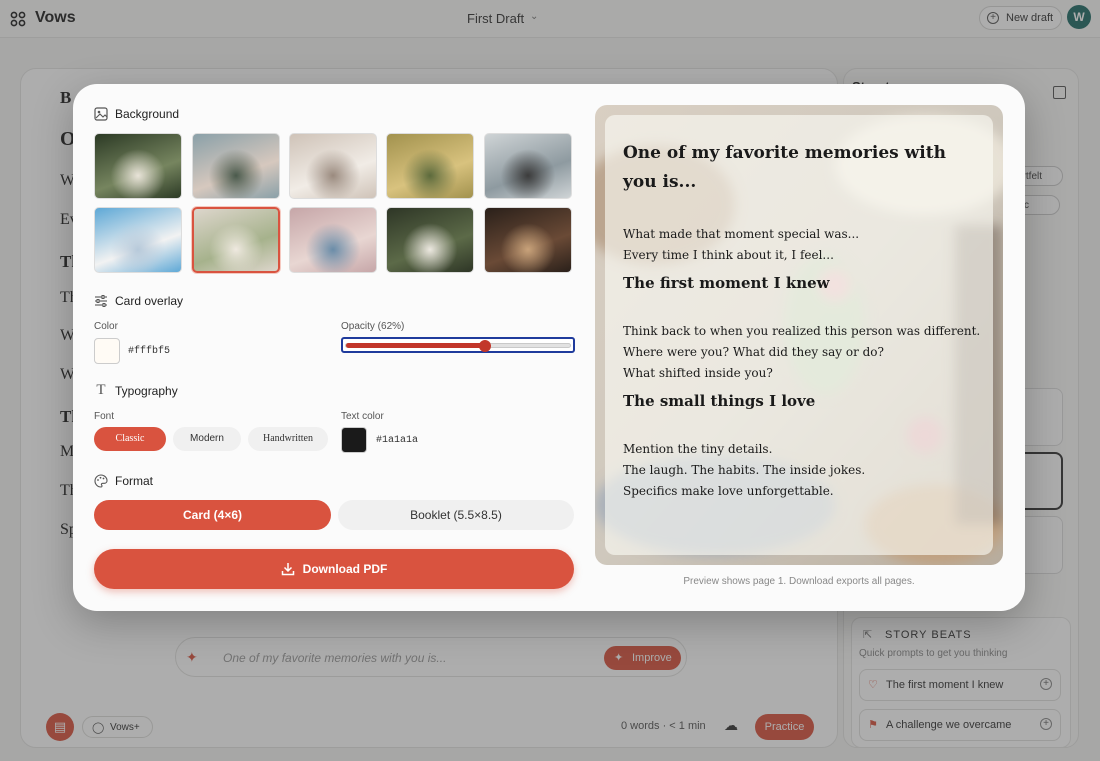 The width and height of the screenshot is (1100, 761). I want to click on preview-text-line: Mention the tiny details., so click(698, 449).